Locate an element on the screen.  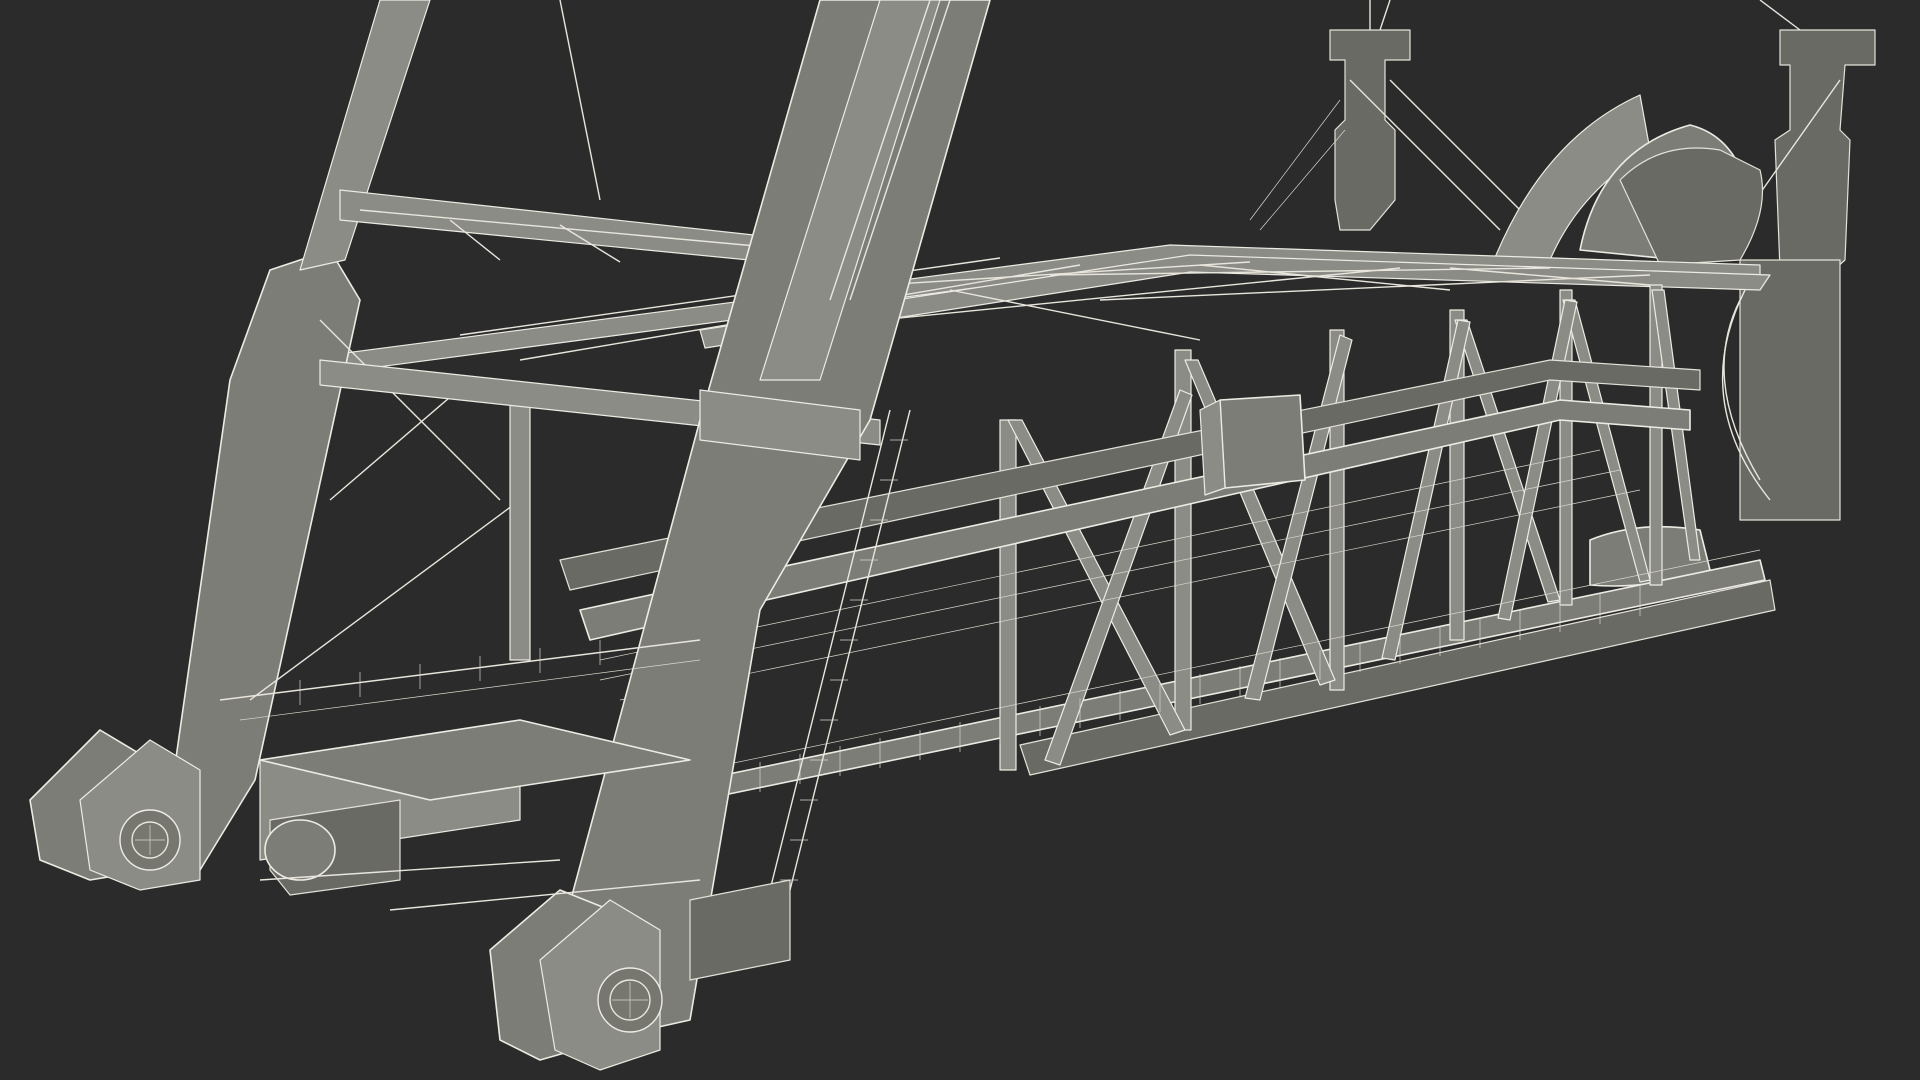
hinge-hub-right is located at coordinates (576, 980).